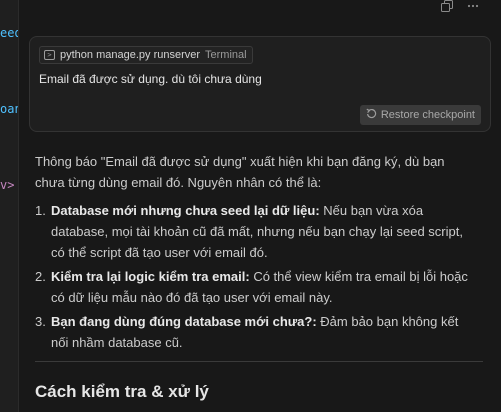 The height and width of the screenshot is (412, 501). Describe the element at coordinates (9, 33) in the screenshot. I see `code-fragment: eed` at that location.